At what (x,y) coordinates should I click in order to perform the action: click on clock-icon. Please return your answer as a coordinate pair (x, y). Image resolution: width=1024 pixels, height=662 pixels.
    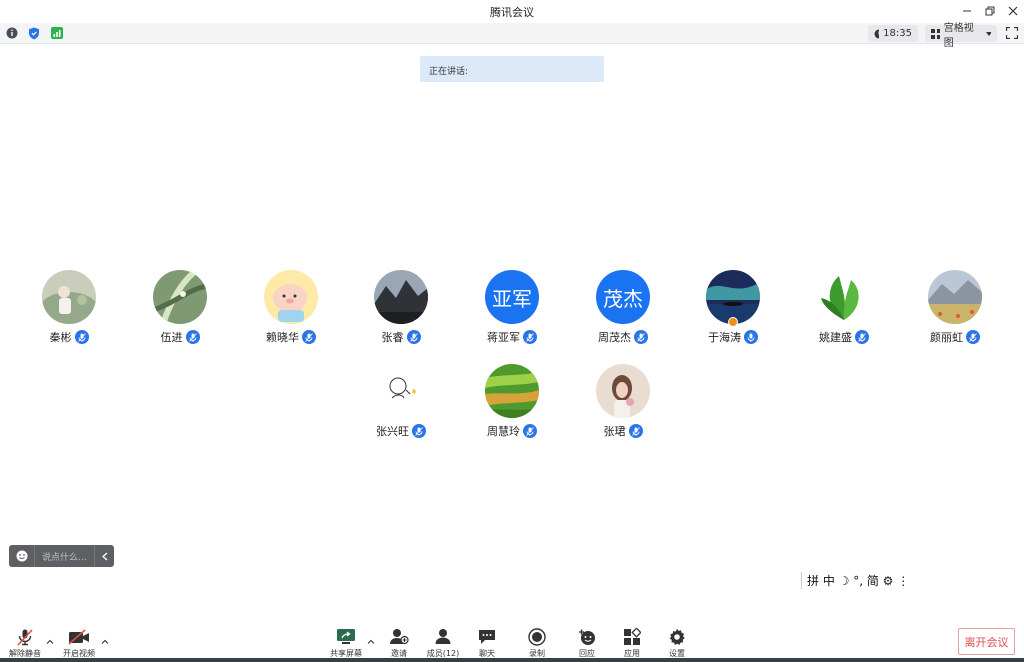
    Looking at the image, I should click on (877, 33).